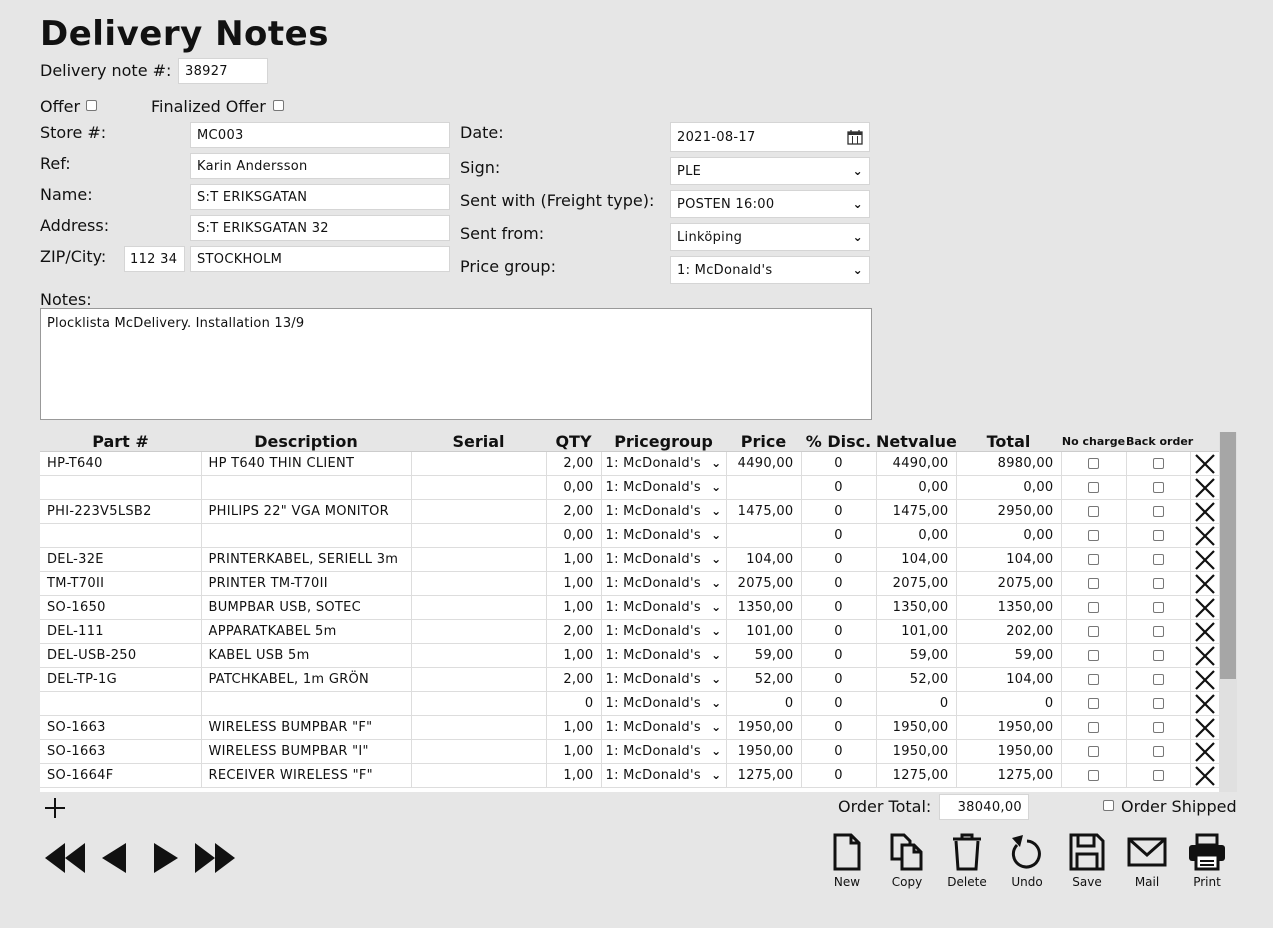 The height and width of the screenshot is (928, 1273). I want to click on price-cell: 59,00, so click(764, 655).